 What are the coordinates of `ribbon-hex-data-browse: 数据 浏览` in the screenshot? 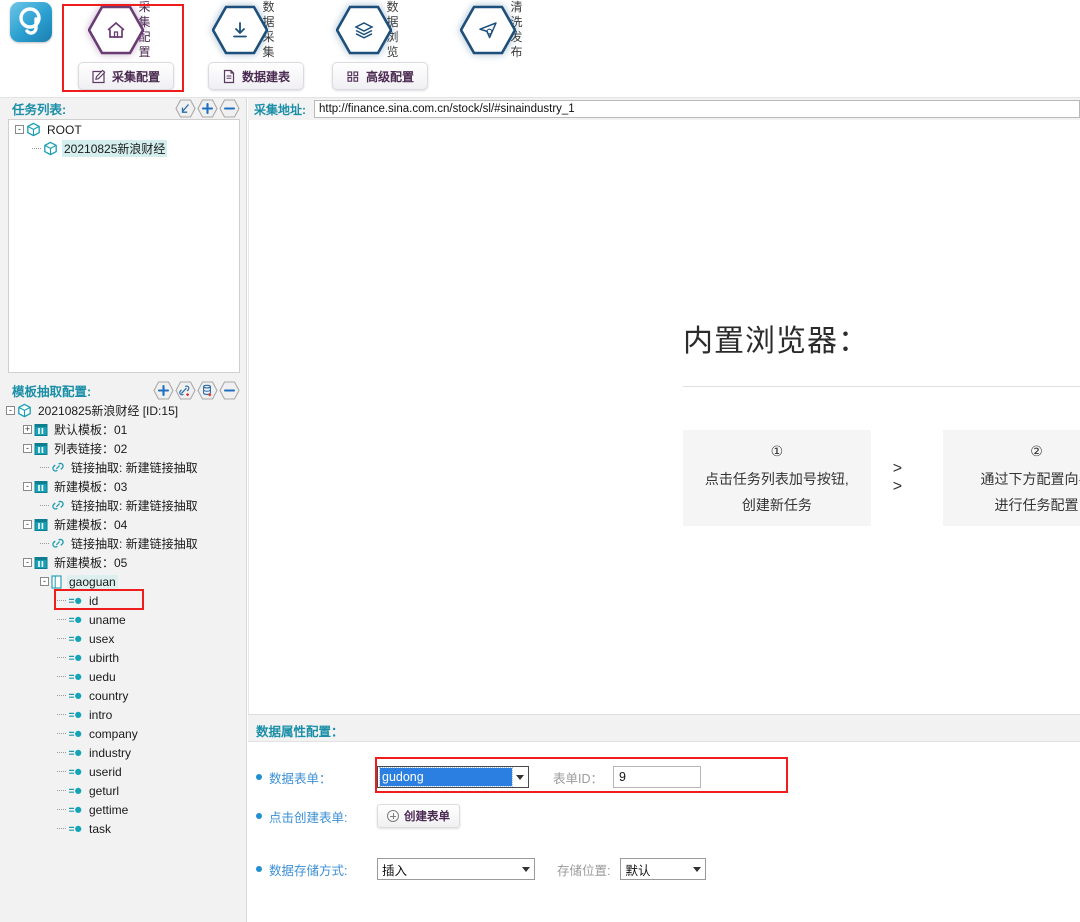 It's located at (371, 29).